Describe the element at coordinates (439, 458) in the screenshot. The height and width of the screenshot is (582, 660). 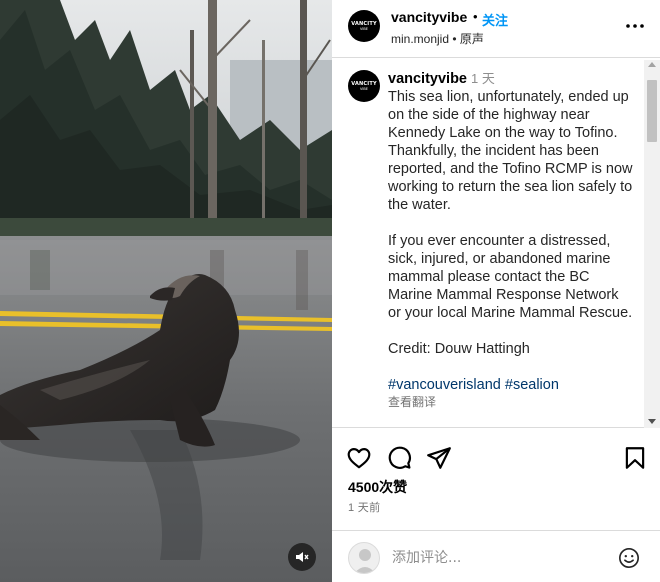
I see `paper-plane-icon` at that location.